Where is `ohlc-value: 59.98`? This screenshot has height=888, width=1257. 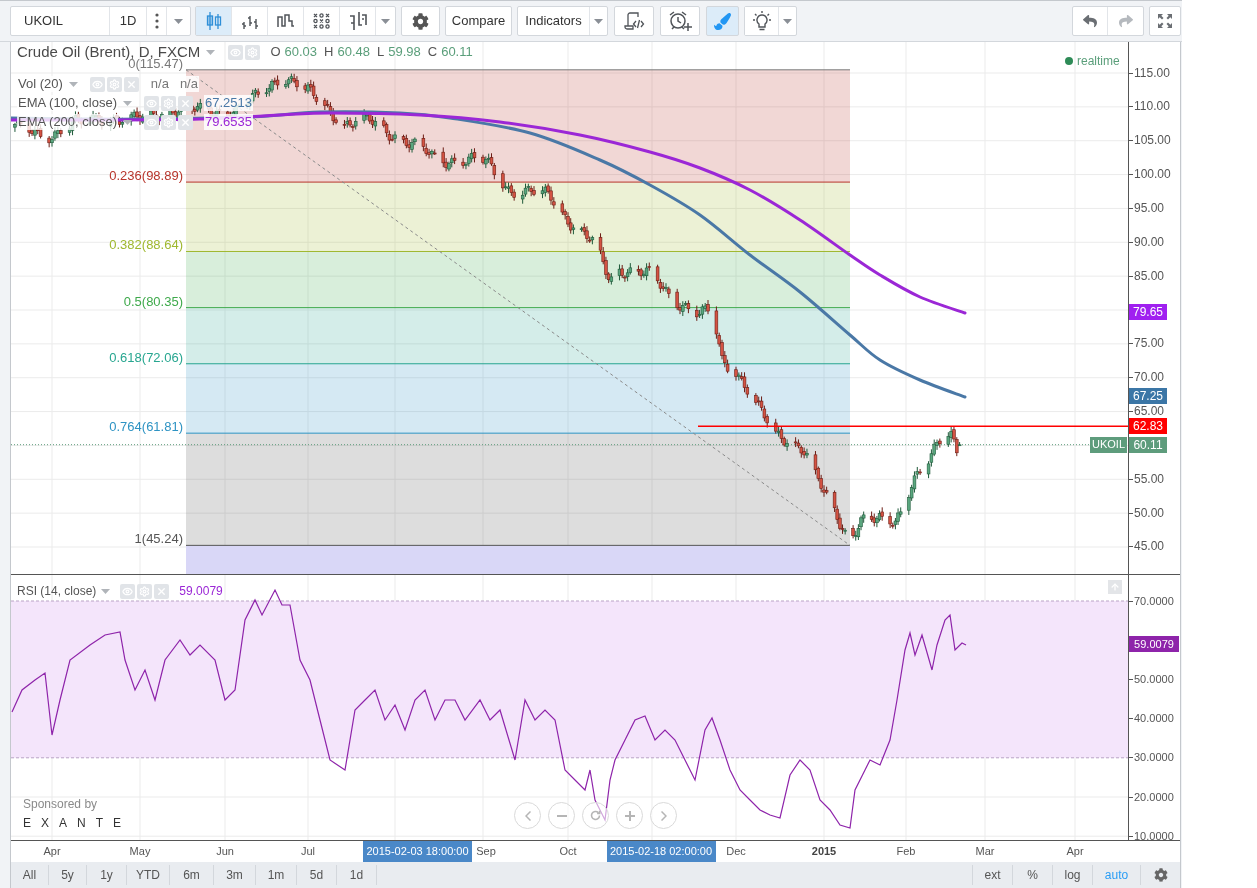 ohlc-value: 59.98 is located at coordinates (404, 52).